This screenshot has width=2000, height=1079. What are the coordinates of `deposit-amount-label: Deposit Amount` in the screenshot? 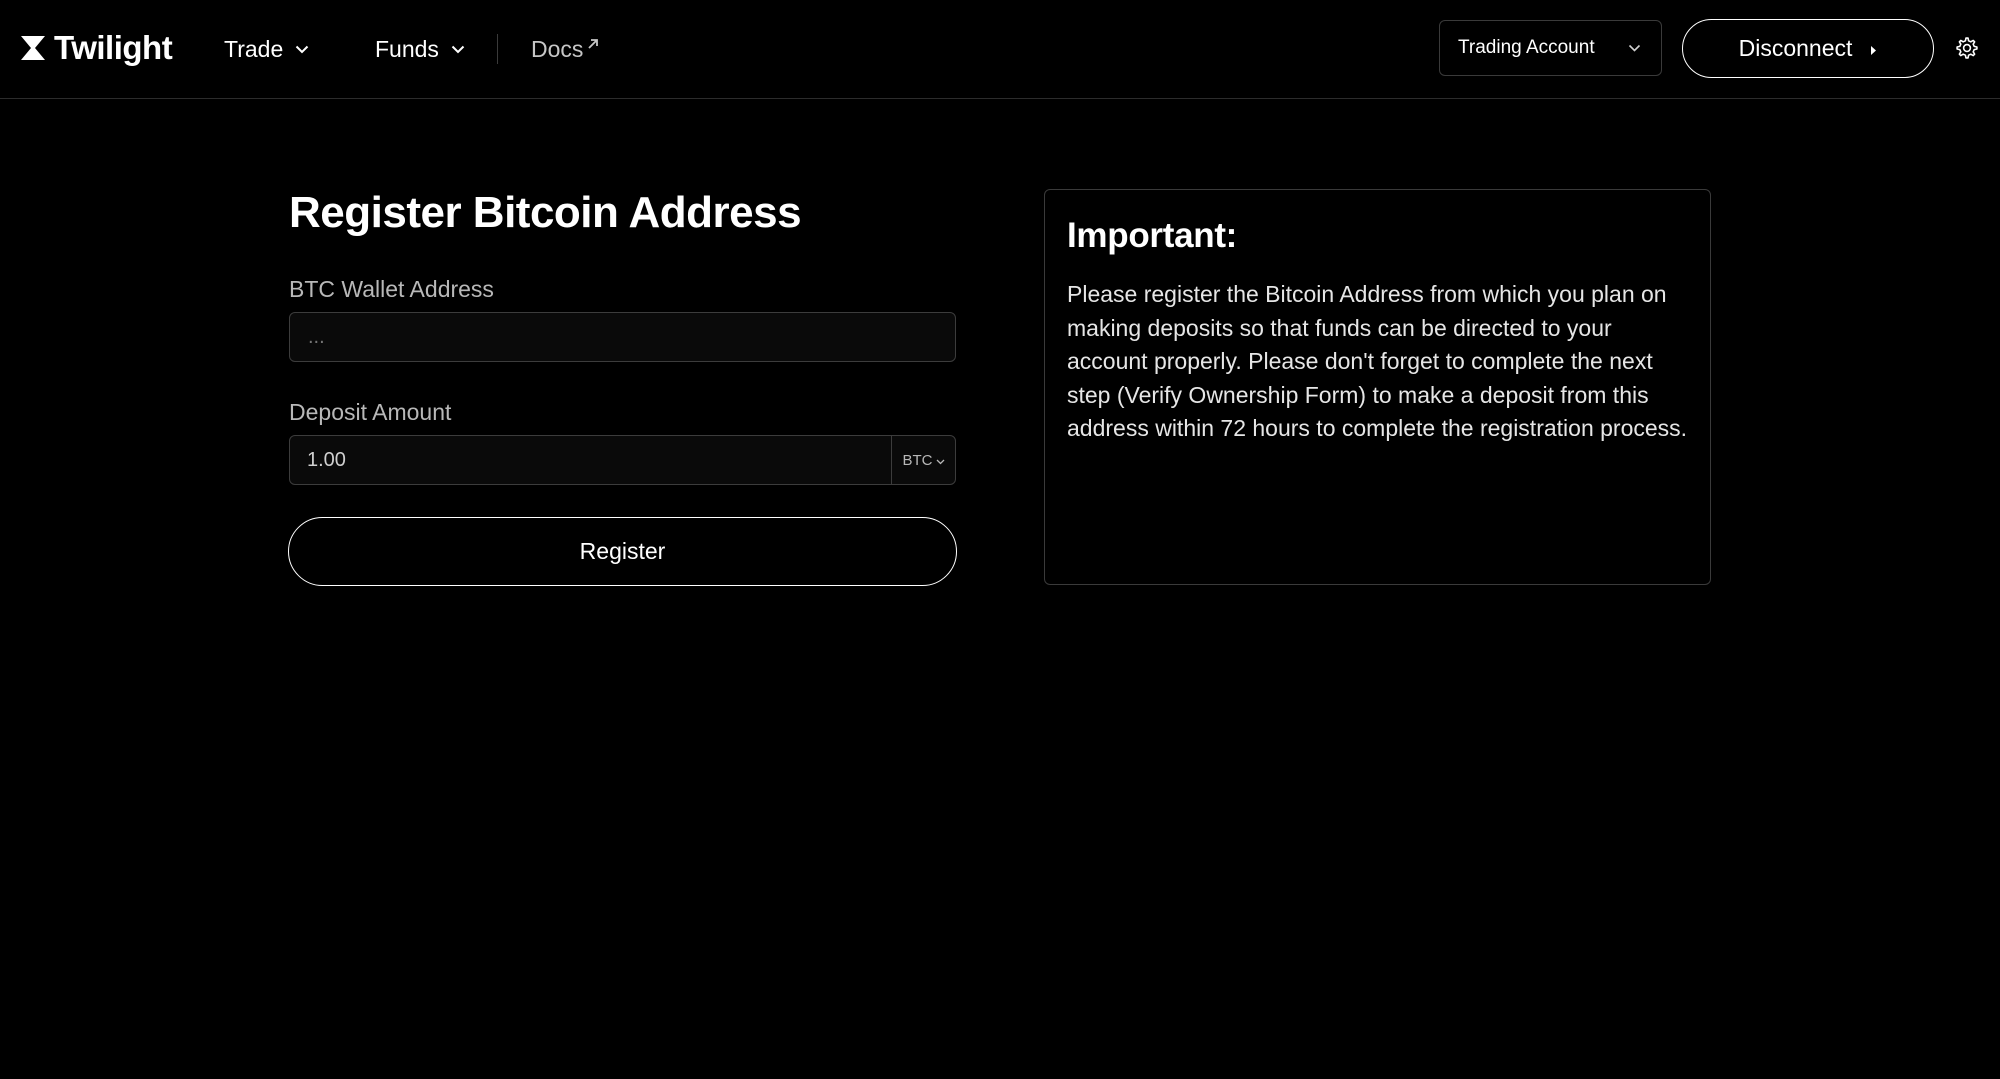 It's located at (370, 412).